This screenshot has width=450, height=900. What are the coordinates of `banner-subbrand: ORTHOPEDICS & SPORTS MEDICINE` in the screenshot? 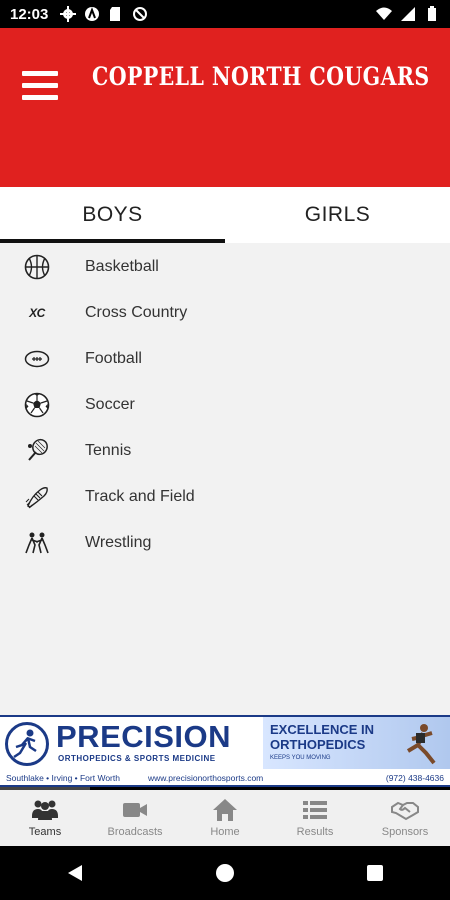 It's located at (137, 758).